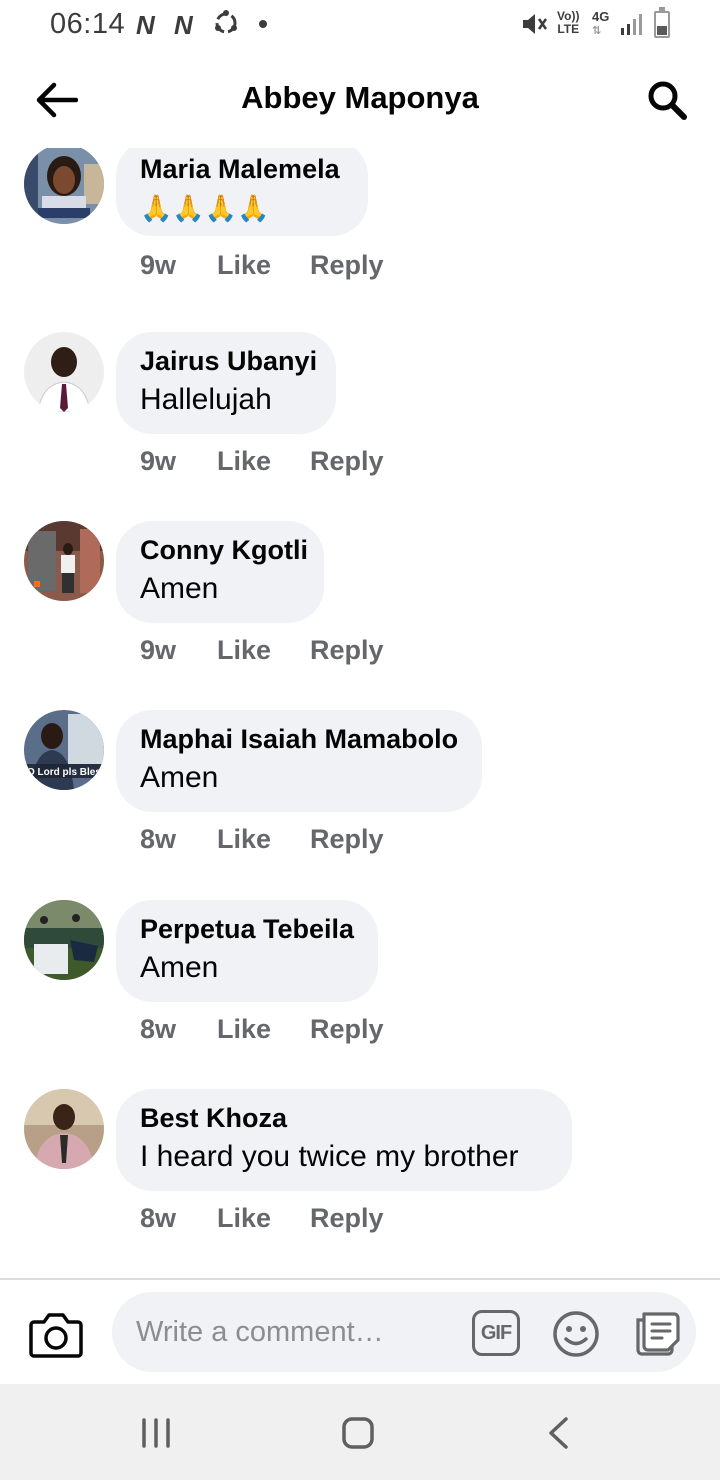 Image resolution: width=720 pixels, height=1480 pixels. I want to click on signal-icon, so click(631, 24).